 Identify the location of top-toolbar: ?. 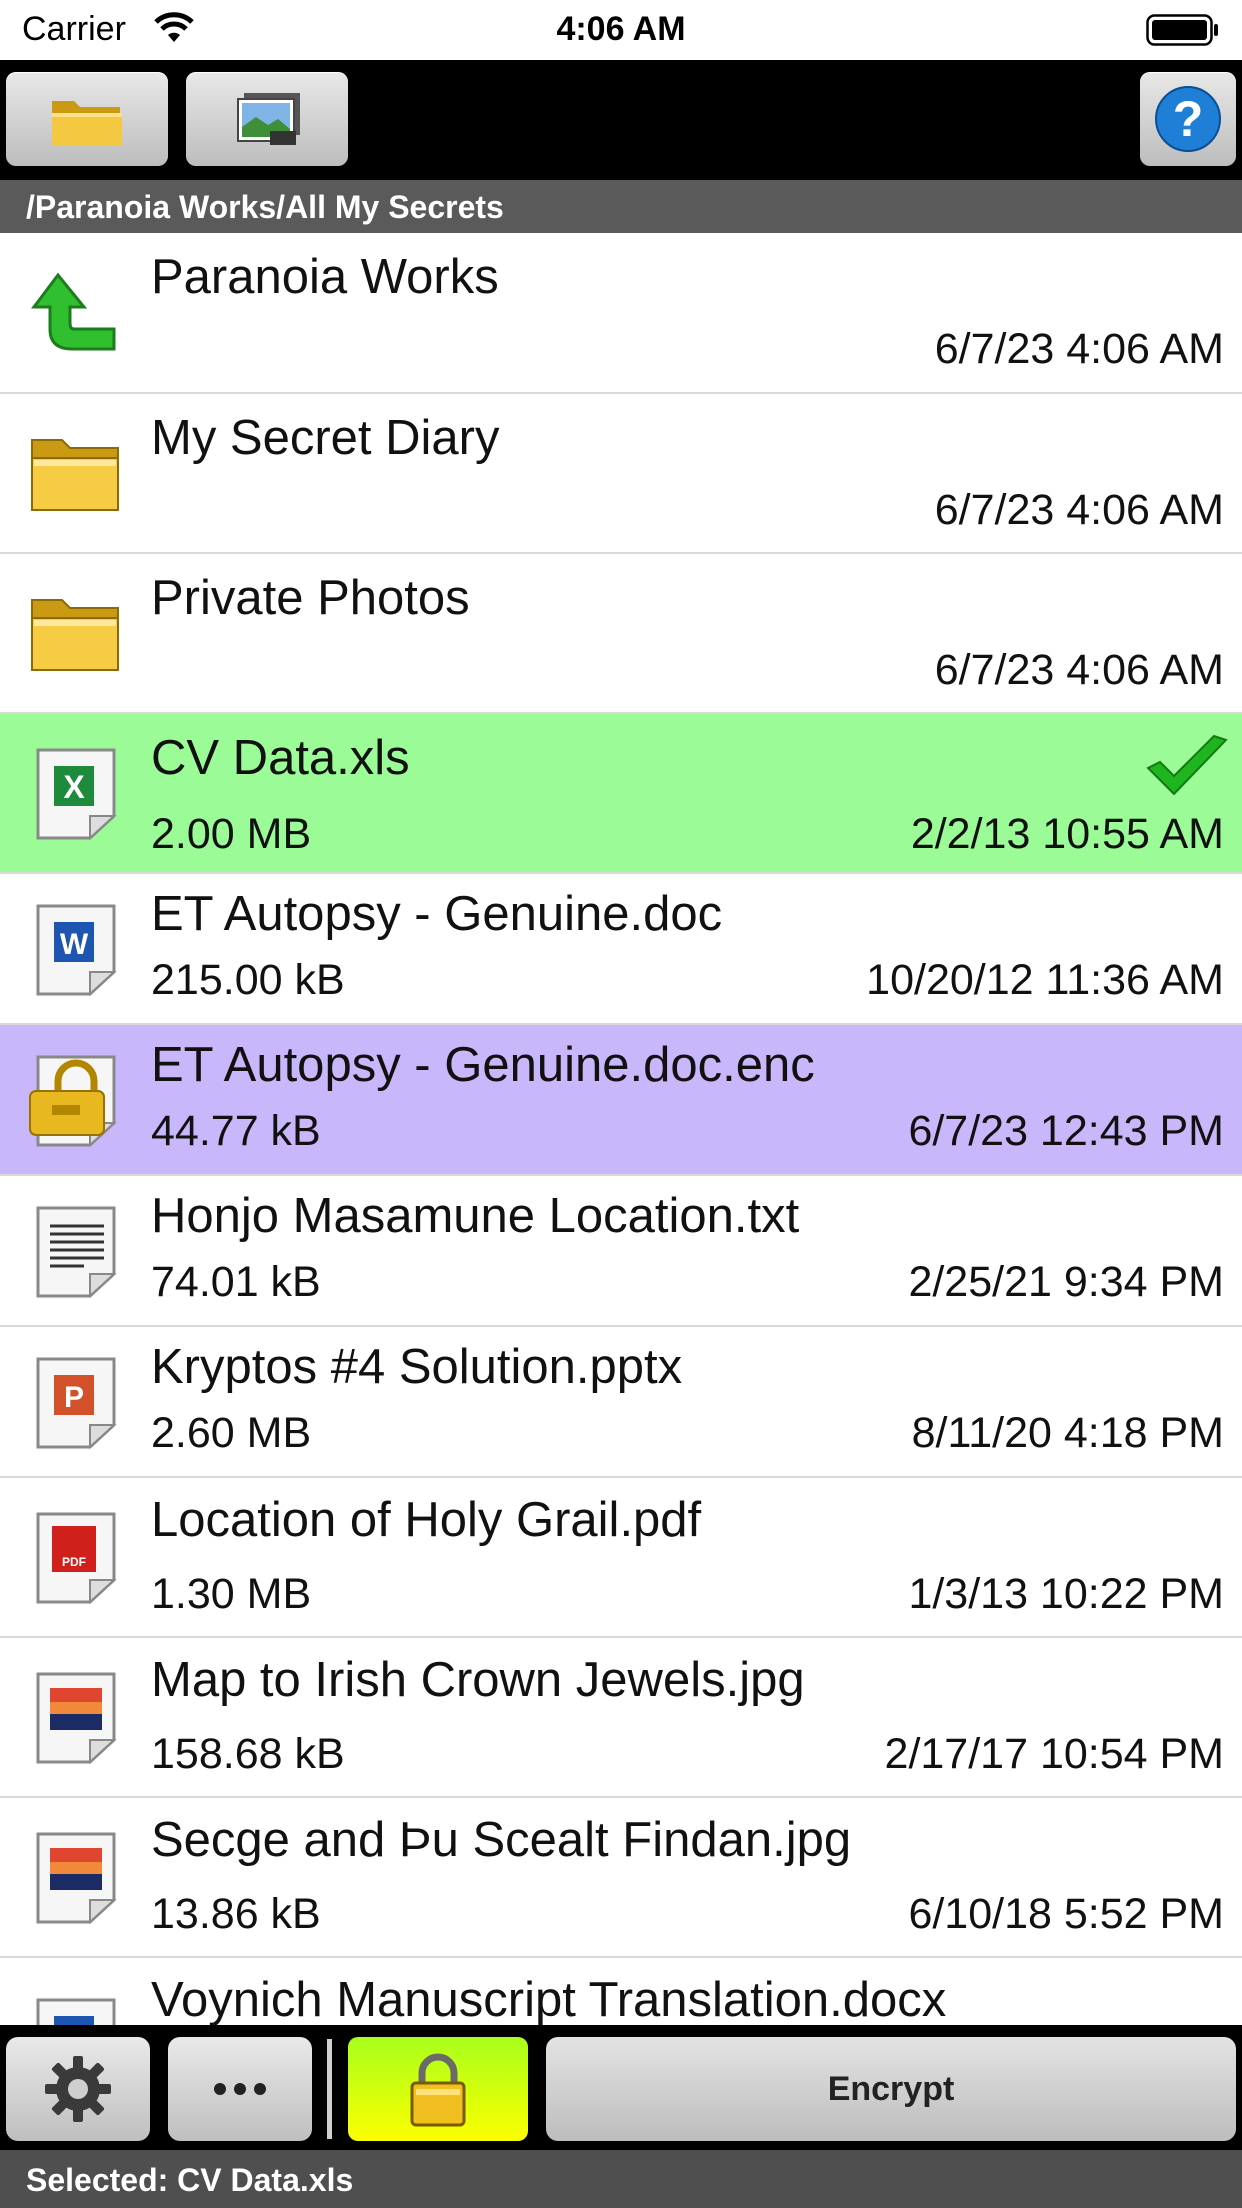
(621, 120).